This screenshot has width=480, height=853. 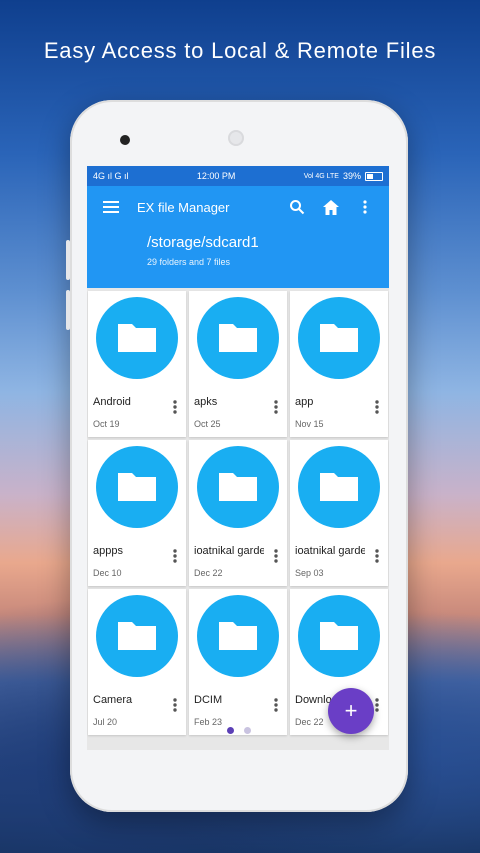 I want to click on more-vert-icon, so click(x=365, y=207).